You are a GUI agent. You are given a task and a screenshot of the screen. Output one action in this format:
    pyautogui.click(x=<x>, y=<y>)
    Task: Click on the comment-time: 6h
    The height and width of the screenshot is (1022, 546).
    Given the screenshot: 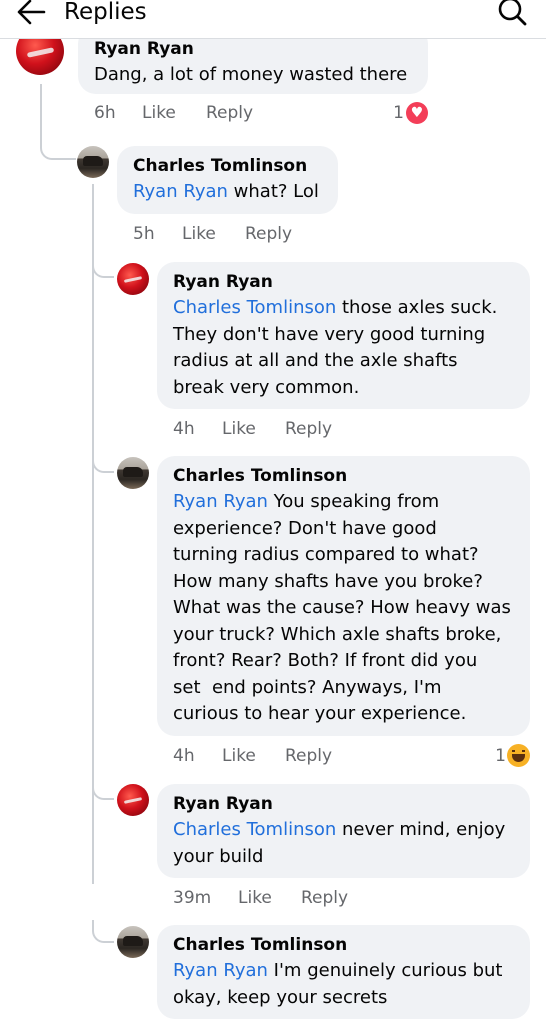 What is the action you would take?
    pyautogui.click(x=105, y=113)
    